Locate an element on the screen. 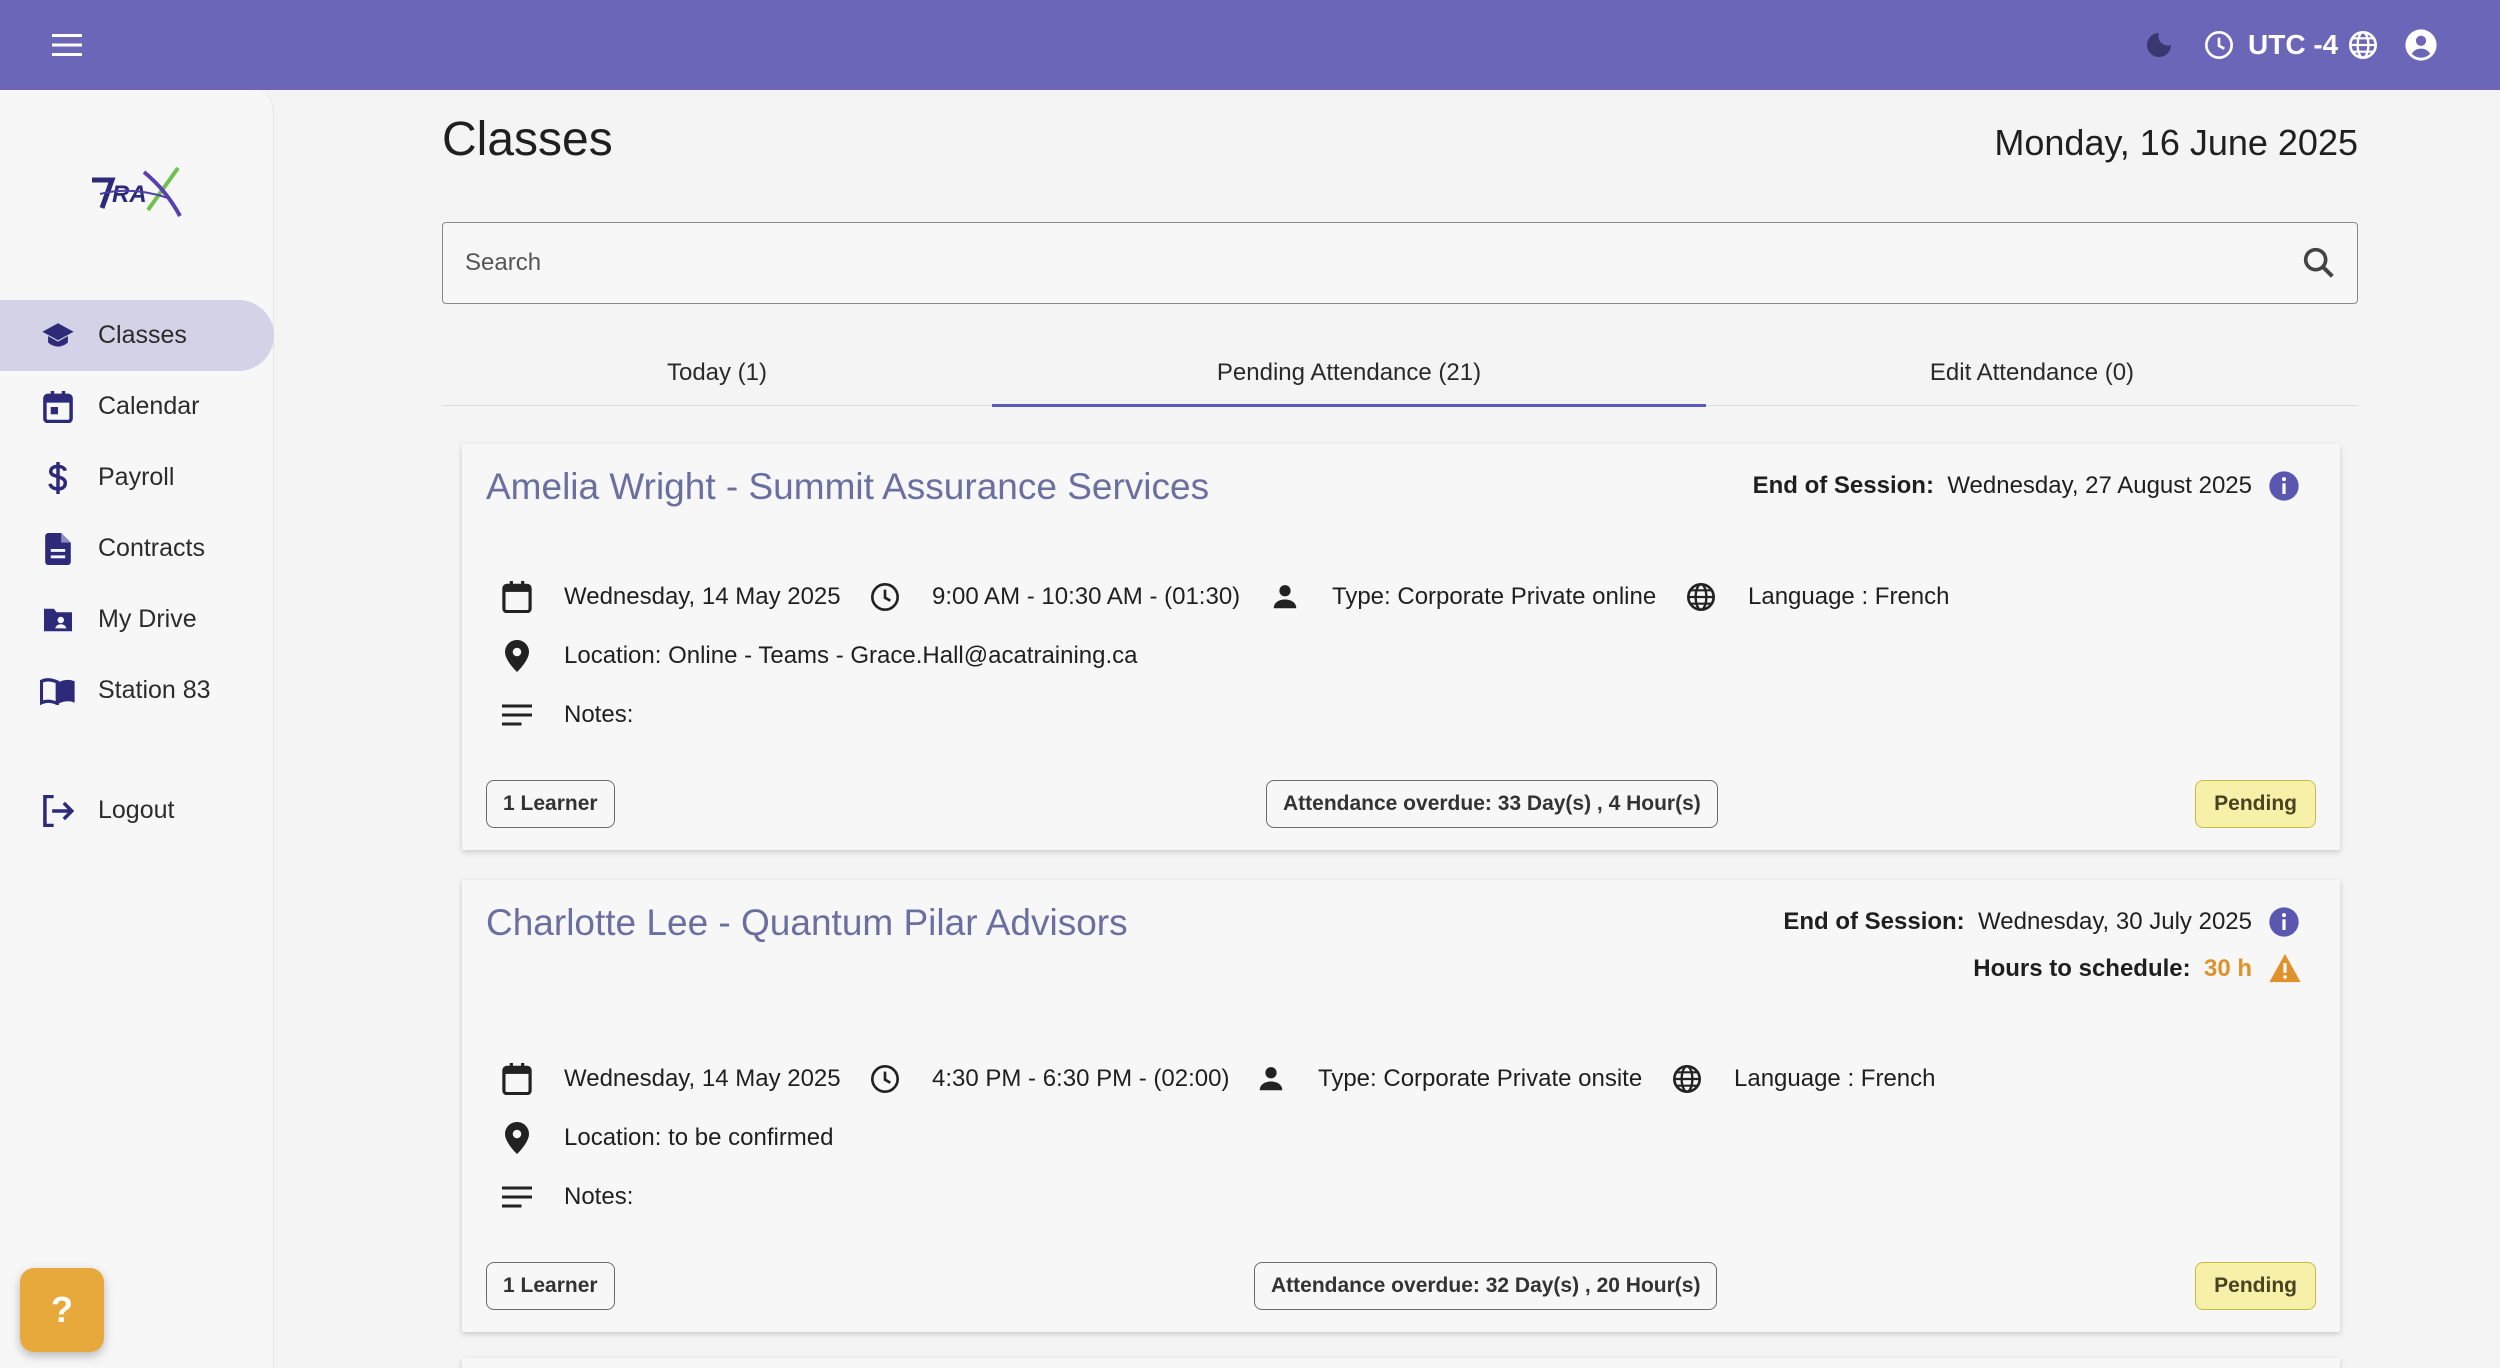  search-field is located at coordinates (1400, 263).